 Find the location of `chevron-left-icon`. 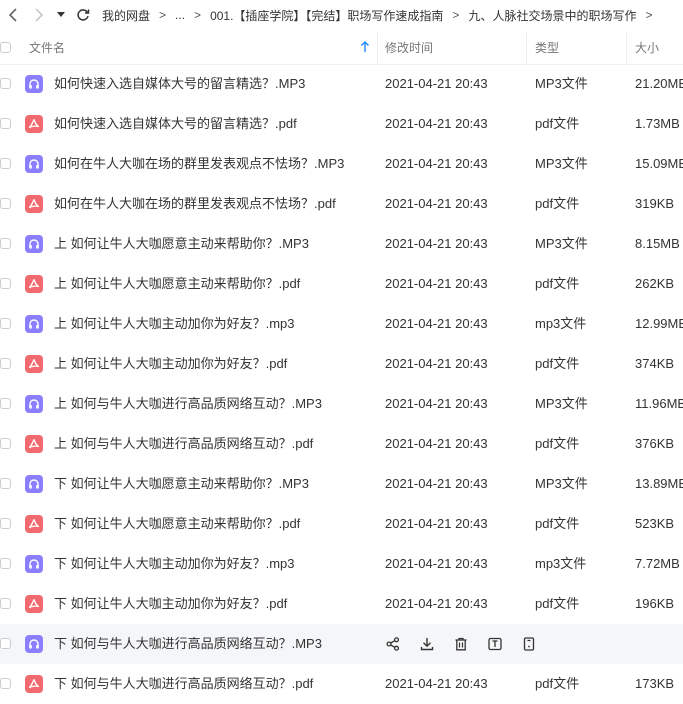

chevron-left-icon is located at coordinates (12, 15).